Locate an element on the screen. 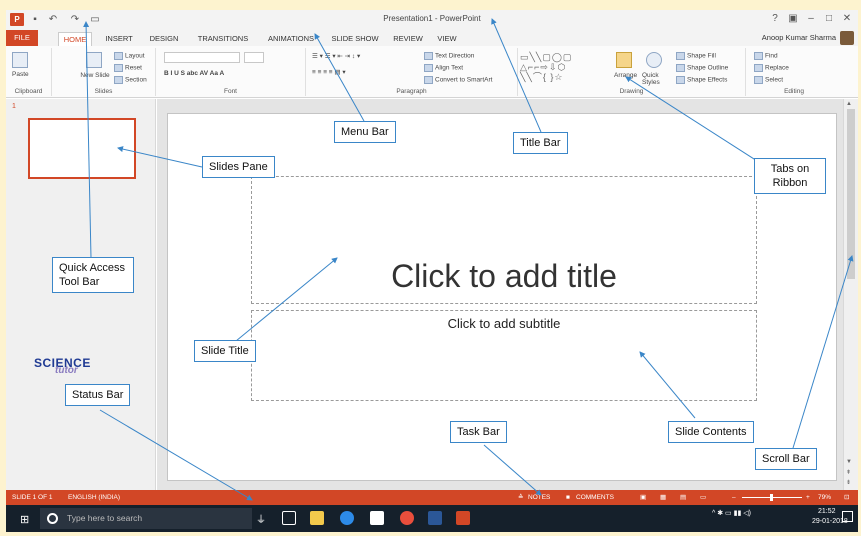 This screenshot has width=861, height=536. find-button: Find is located at coordinates (766, 56).